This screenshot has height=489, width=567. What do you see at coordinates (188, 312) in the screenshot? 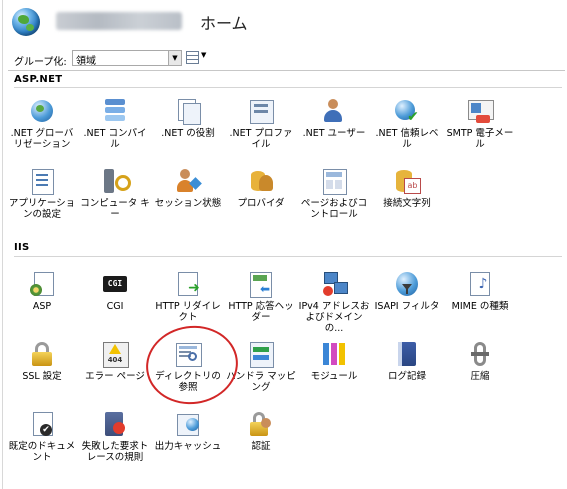
I see `feature-label: HTTP リダイレクト` at bounding box center [188, 312].